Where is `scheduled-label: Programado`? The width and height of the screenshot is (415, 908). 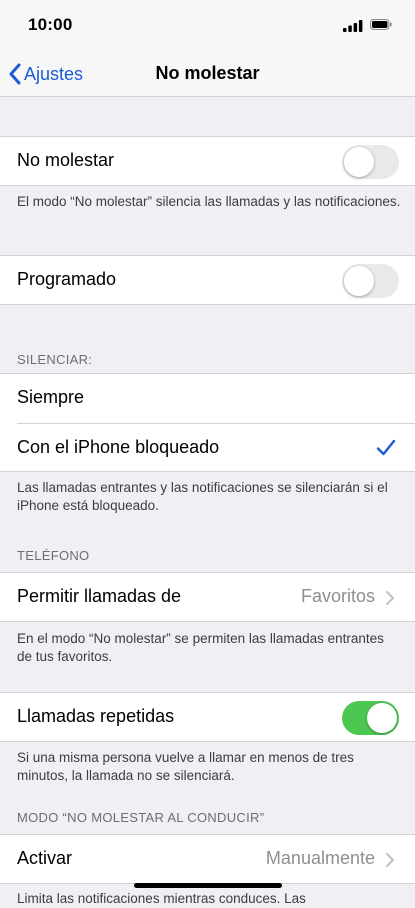
scheduled-label: Programado is located at coordinates (67, 279).